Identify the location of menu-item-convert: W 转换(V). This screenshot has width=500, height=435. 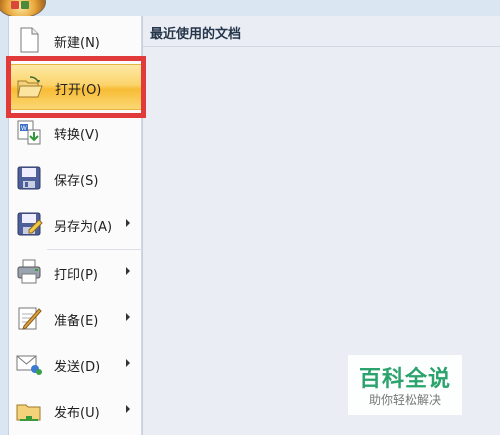
(75, 133).